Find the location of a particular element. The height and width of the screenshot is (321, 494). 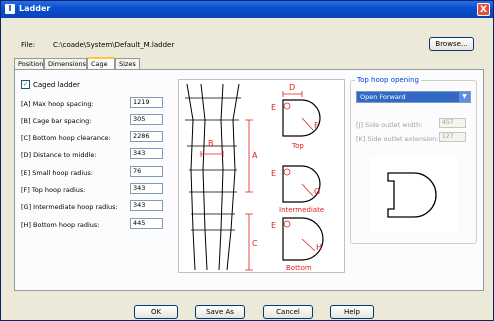

top-hoop-opening-title: Top hoop opening is located at coordinates (388, 80).